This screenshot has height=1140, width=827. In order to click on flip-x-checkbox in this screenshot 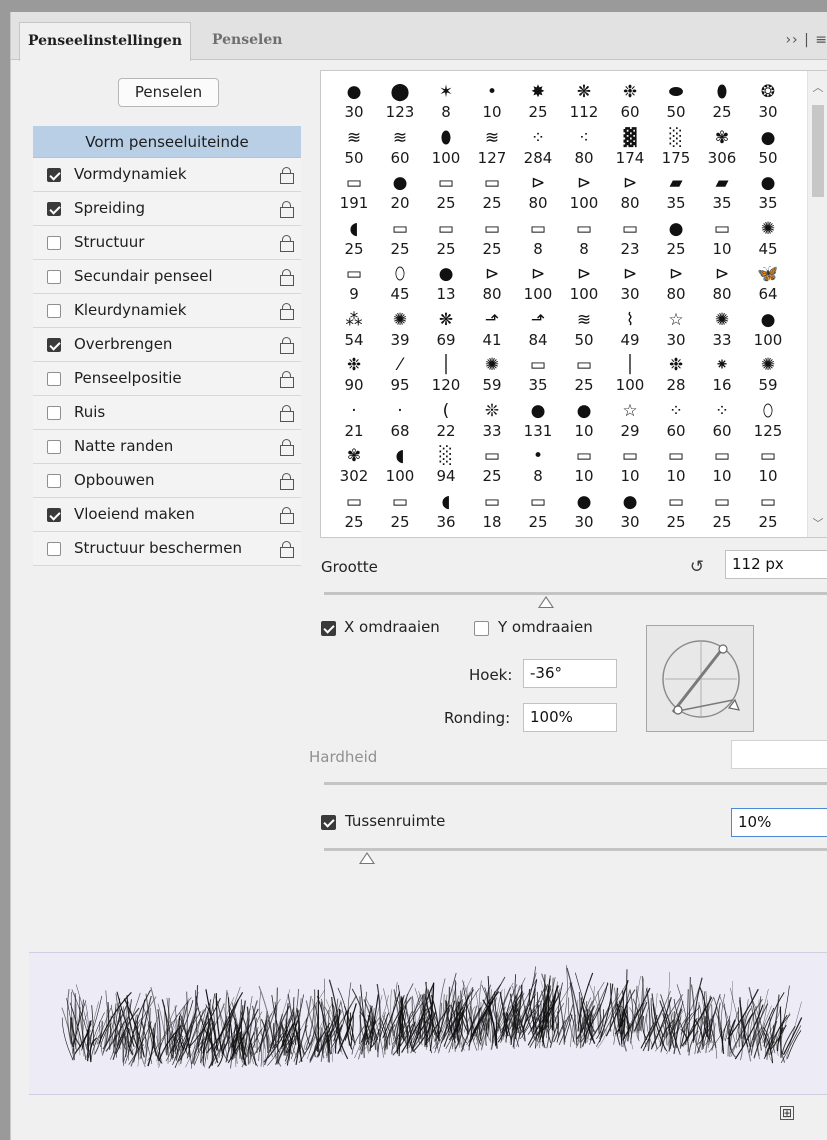, I will do `click(328, 628)`.